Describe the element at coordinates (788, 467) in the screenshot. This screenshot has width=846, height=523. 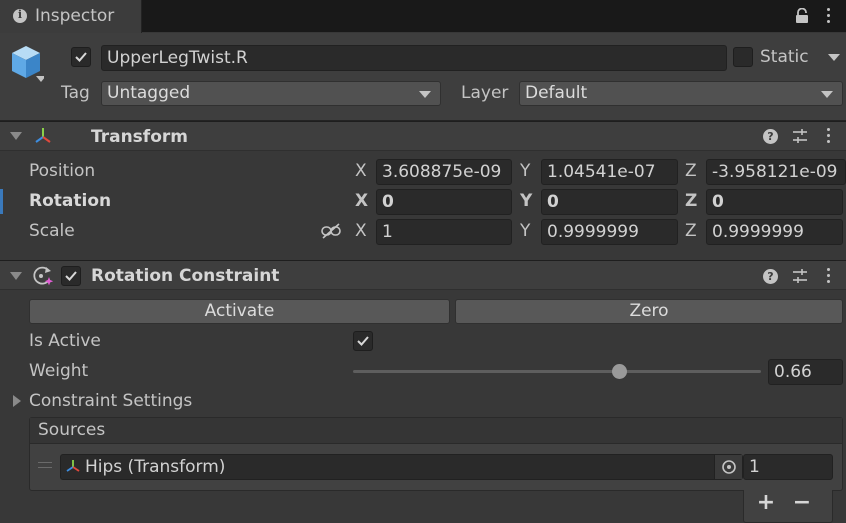
I see `source-weight-field: 1` at that location.